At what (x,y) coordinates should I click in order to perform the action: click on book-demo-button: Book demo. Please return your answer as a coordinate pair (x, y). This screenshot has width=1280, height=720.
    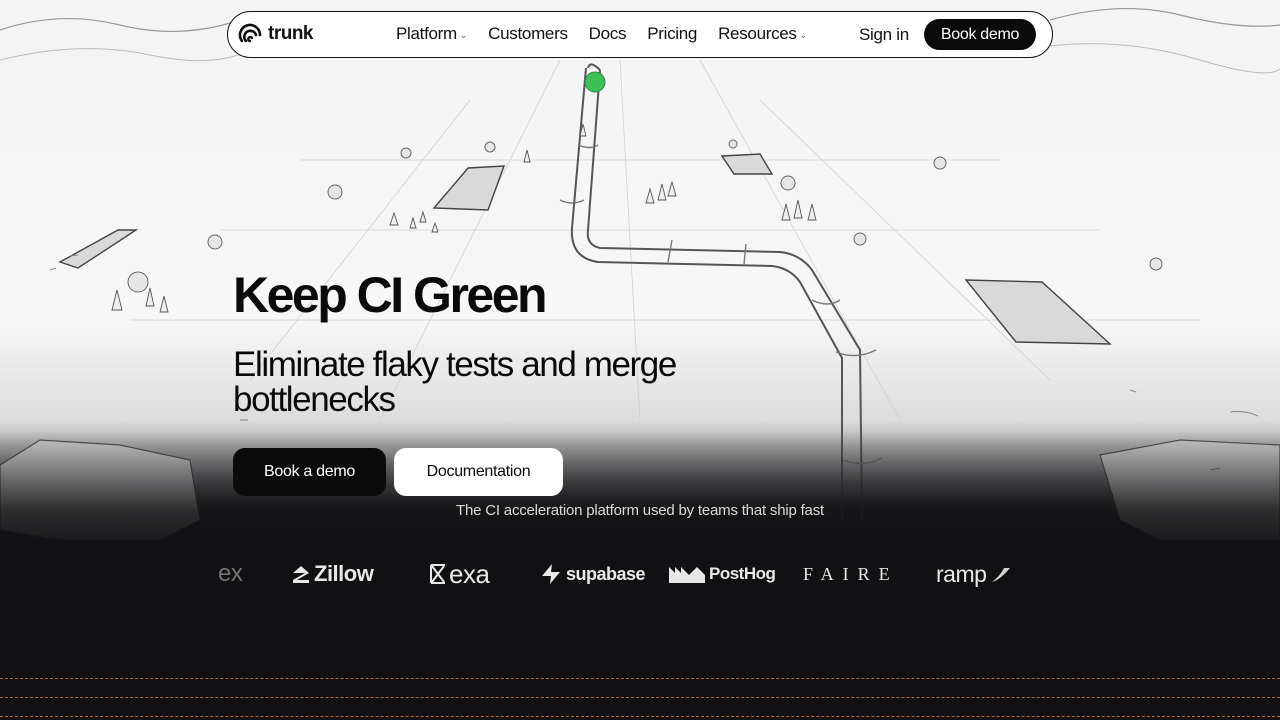
    Looking at the image, I should click on (980, 34).